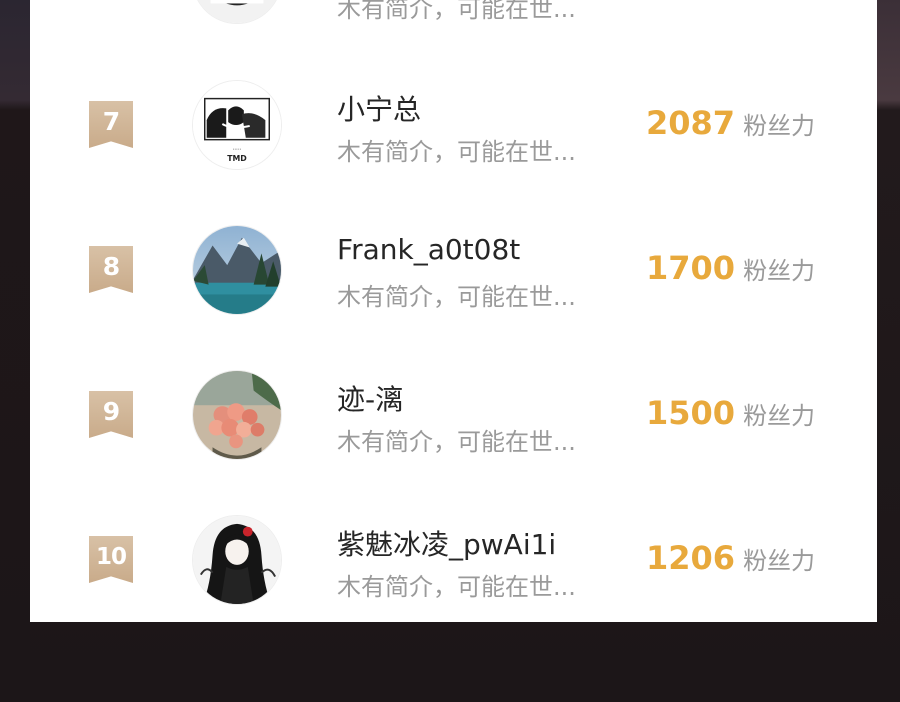 This screenshot has width=900, height=702. I want to click on rank-badge: 10, so click(111, 559).